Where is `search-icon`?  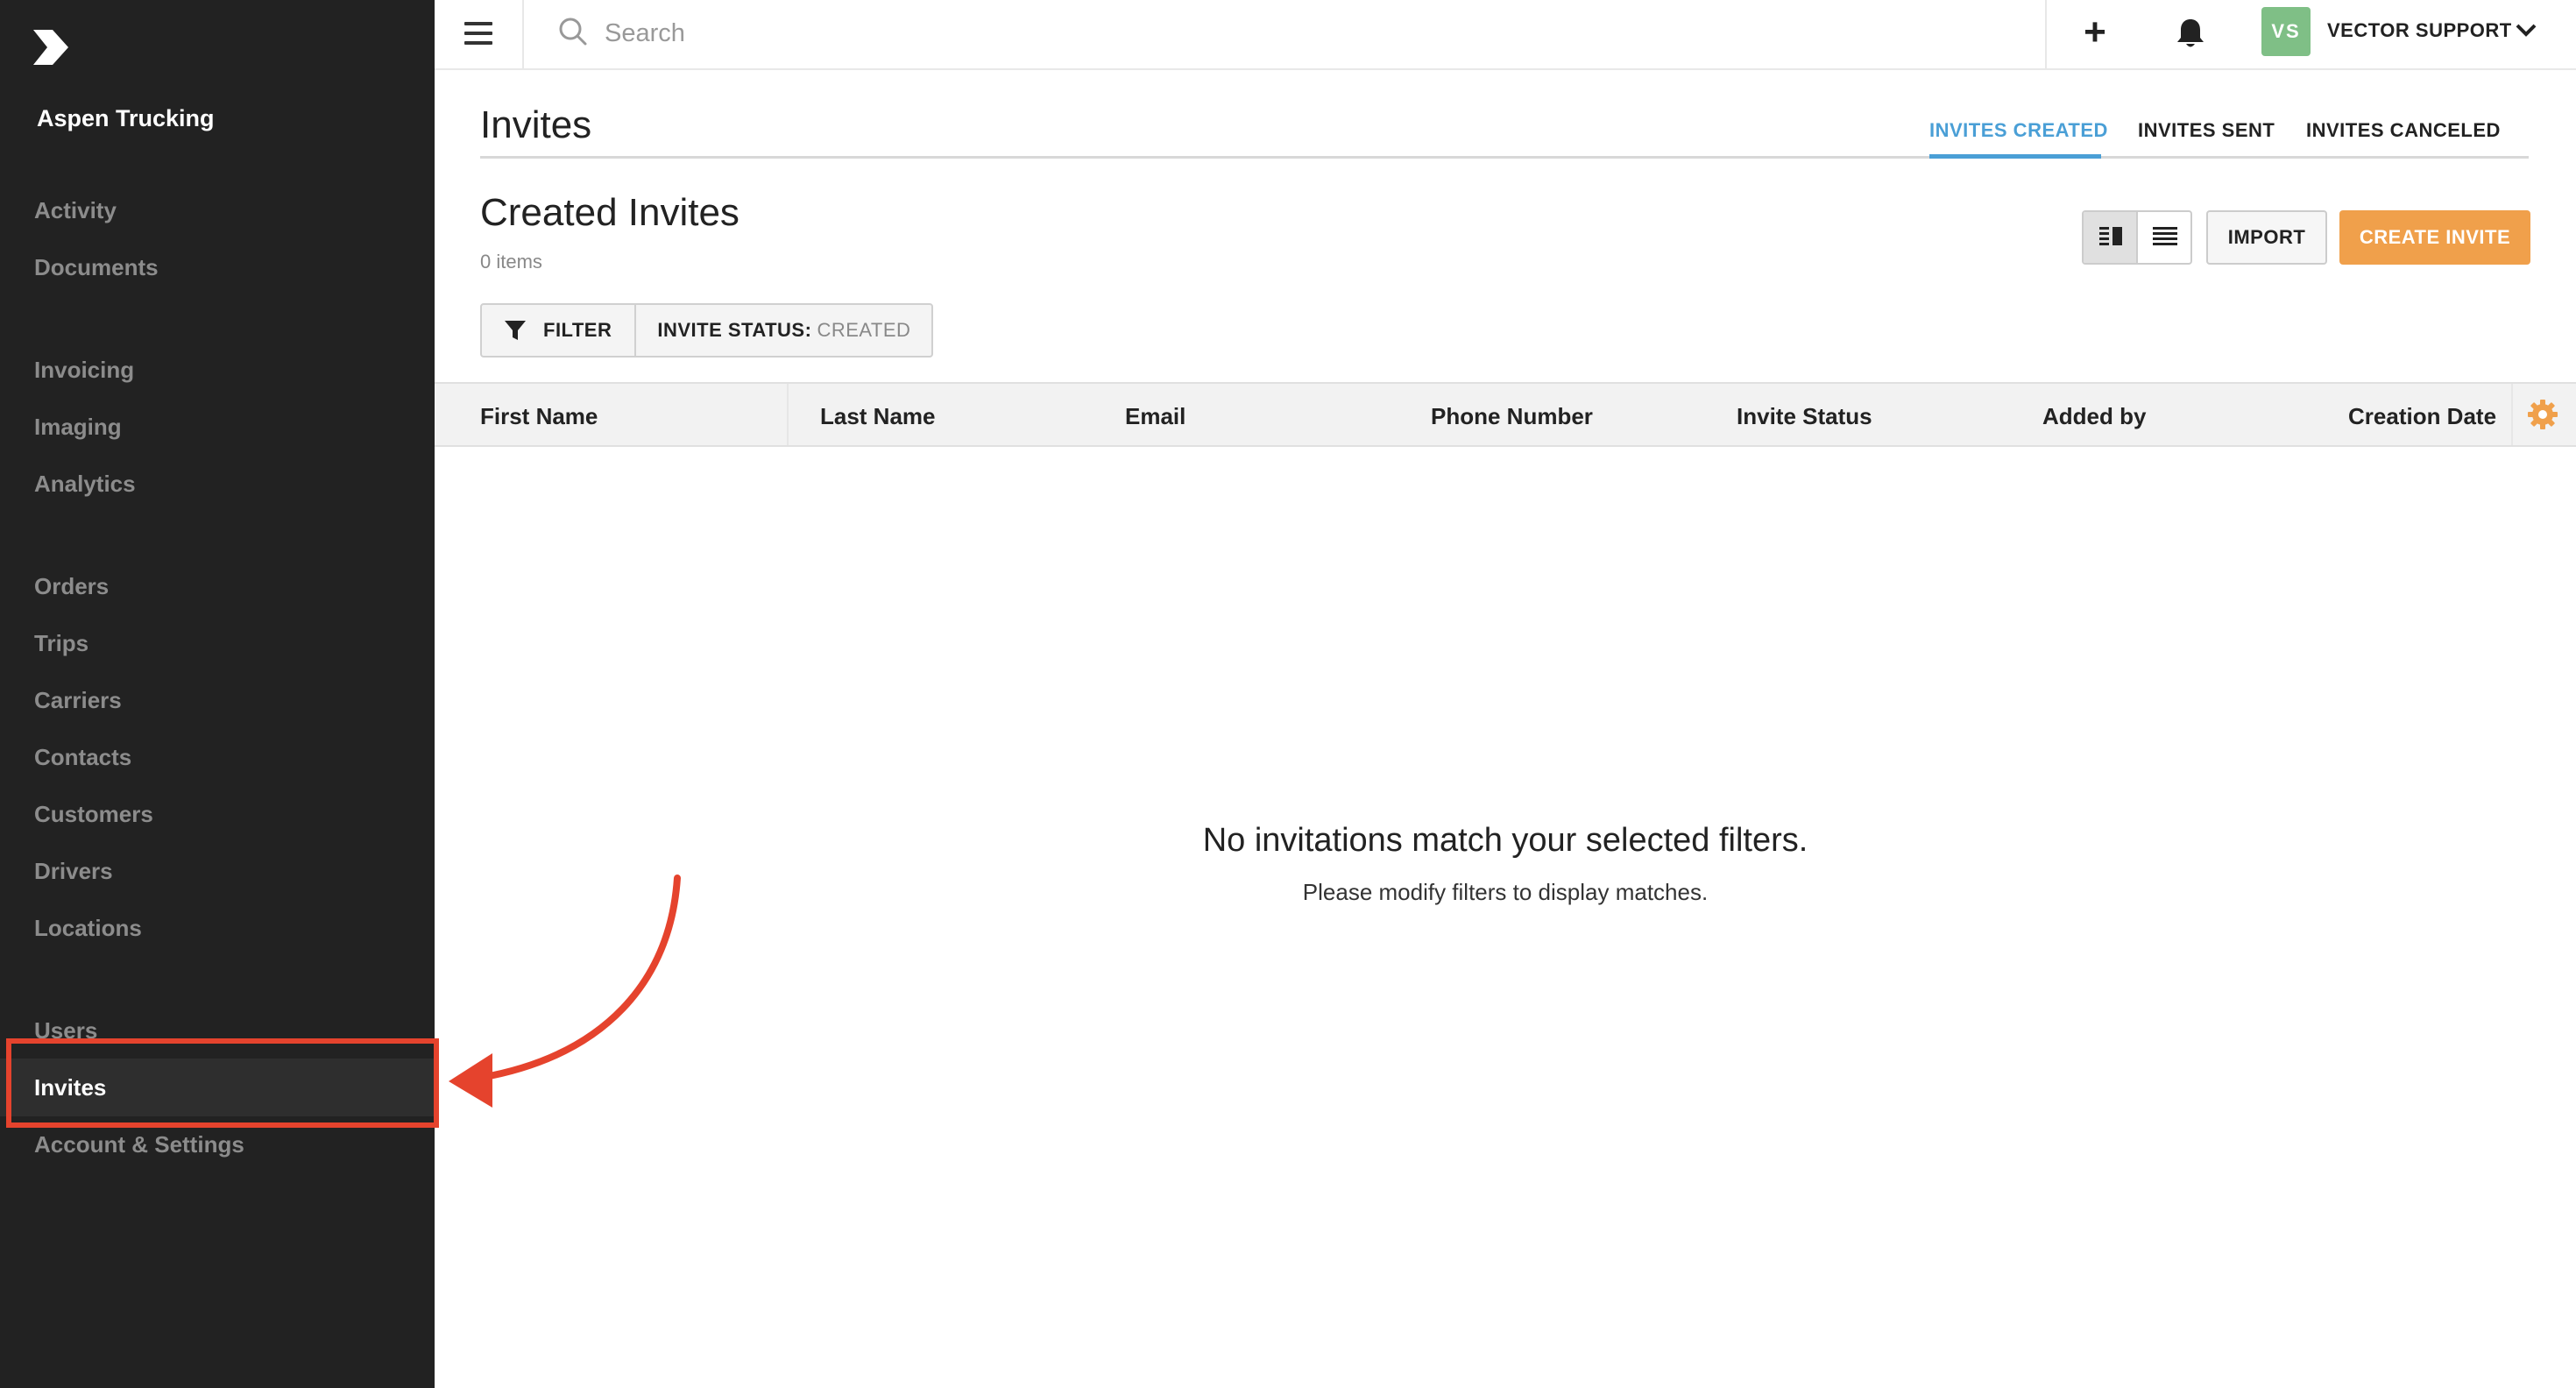 search-icon is located at coordinates (573, 32).